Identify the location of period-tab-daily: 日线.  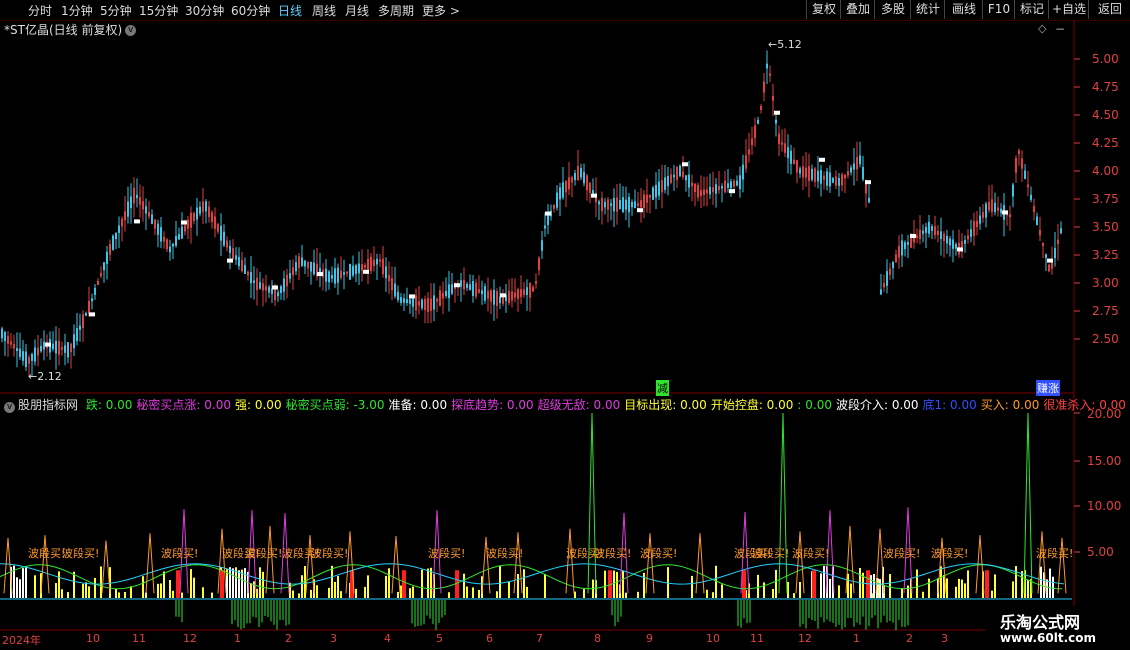
(290, 10).